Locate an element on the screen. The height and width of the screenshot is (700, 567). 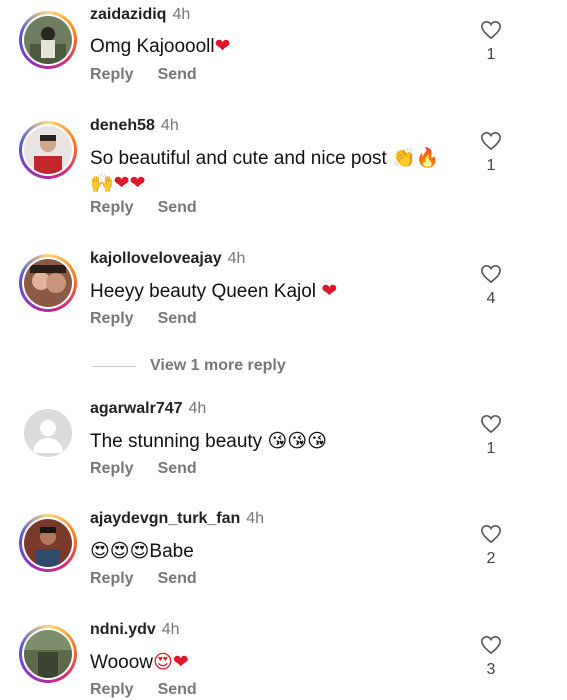
comment-text: 😍😍😍Babe is located at coordinates (142, 551).